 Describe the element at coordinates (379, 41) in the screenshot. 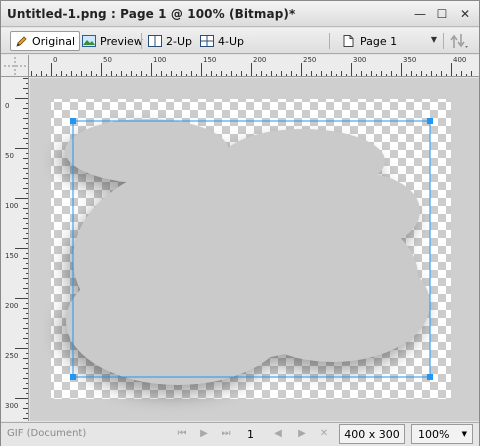

I see `page-select-value: Page 1` at that location.